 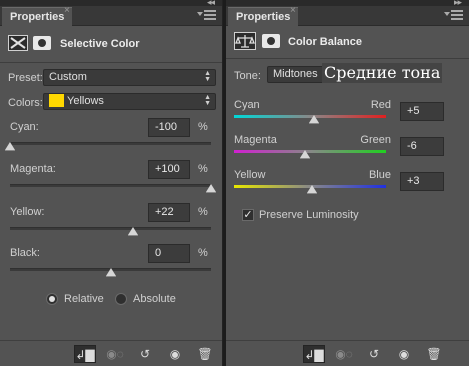 What do you see at coordinates (379, 175) in the screenshot?
I see `slider-right-label: Blue` at bounding box center [379, 175].